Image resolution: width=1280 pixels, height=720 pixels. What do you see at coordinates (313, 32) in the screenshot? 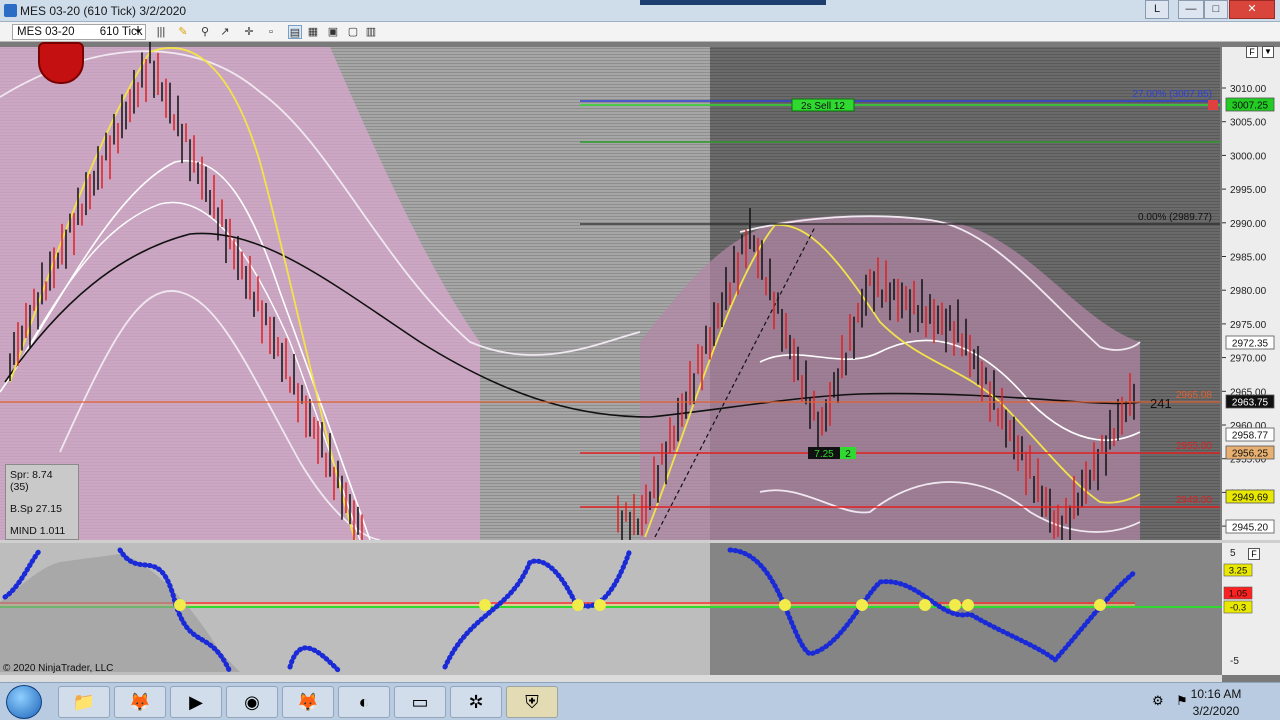
I see `strategies-icon: ▦` at bounding box center [313, 32].